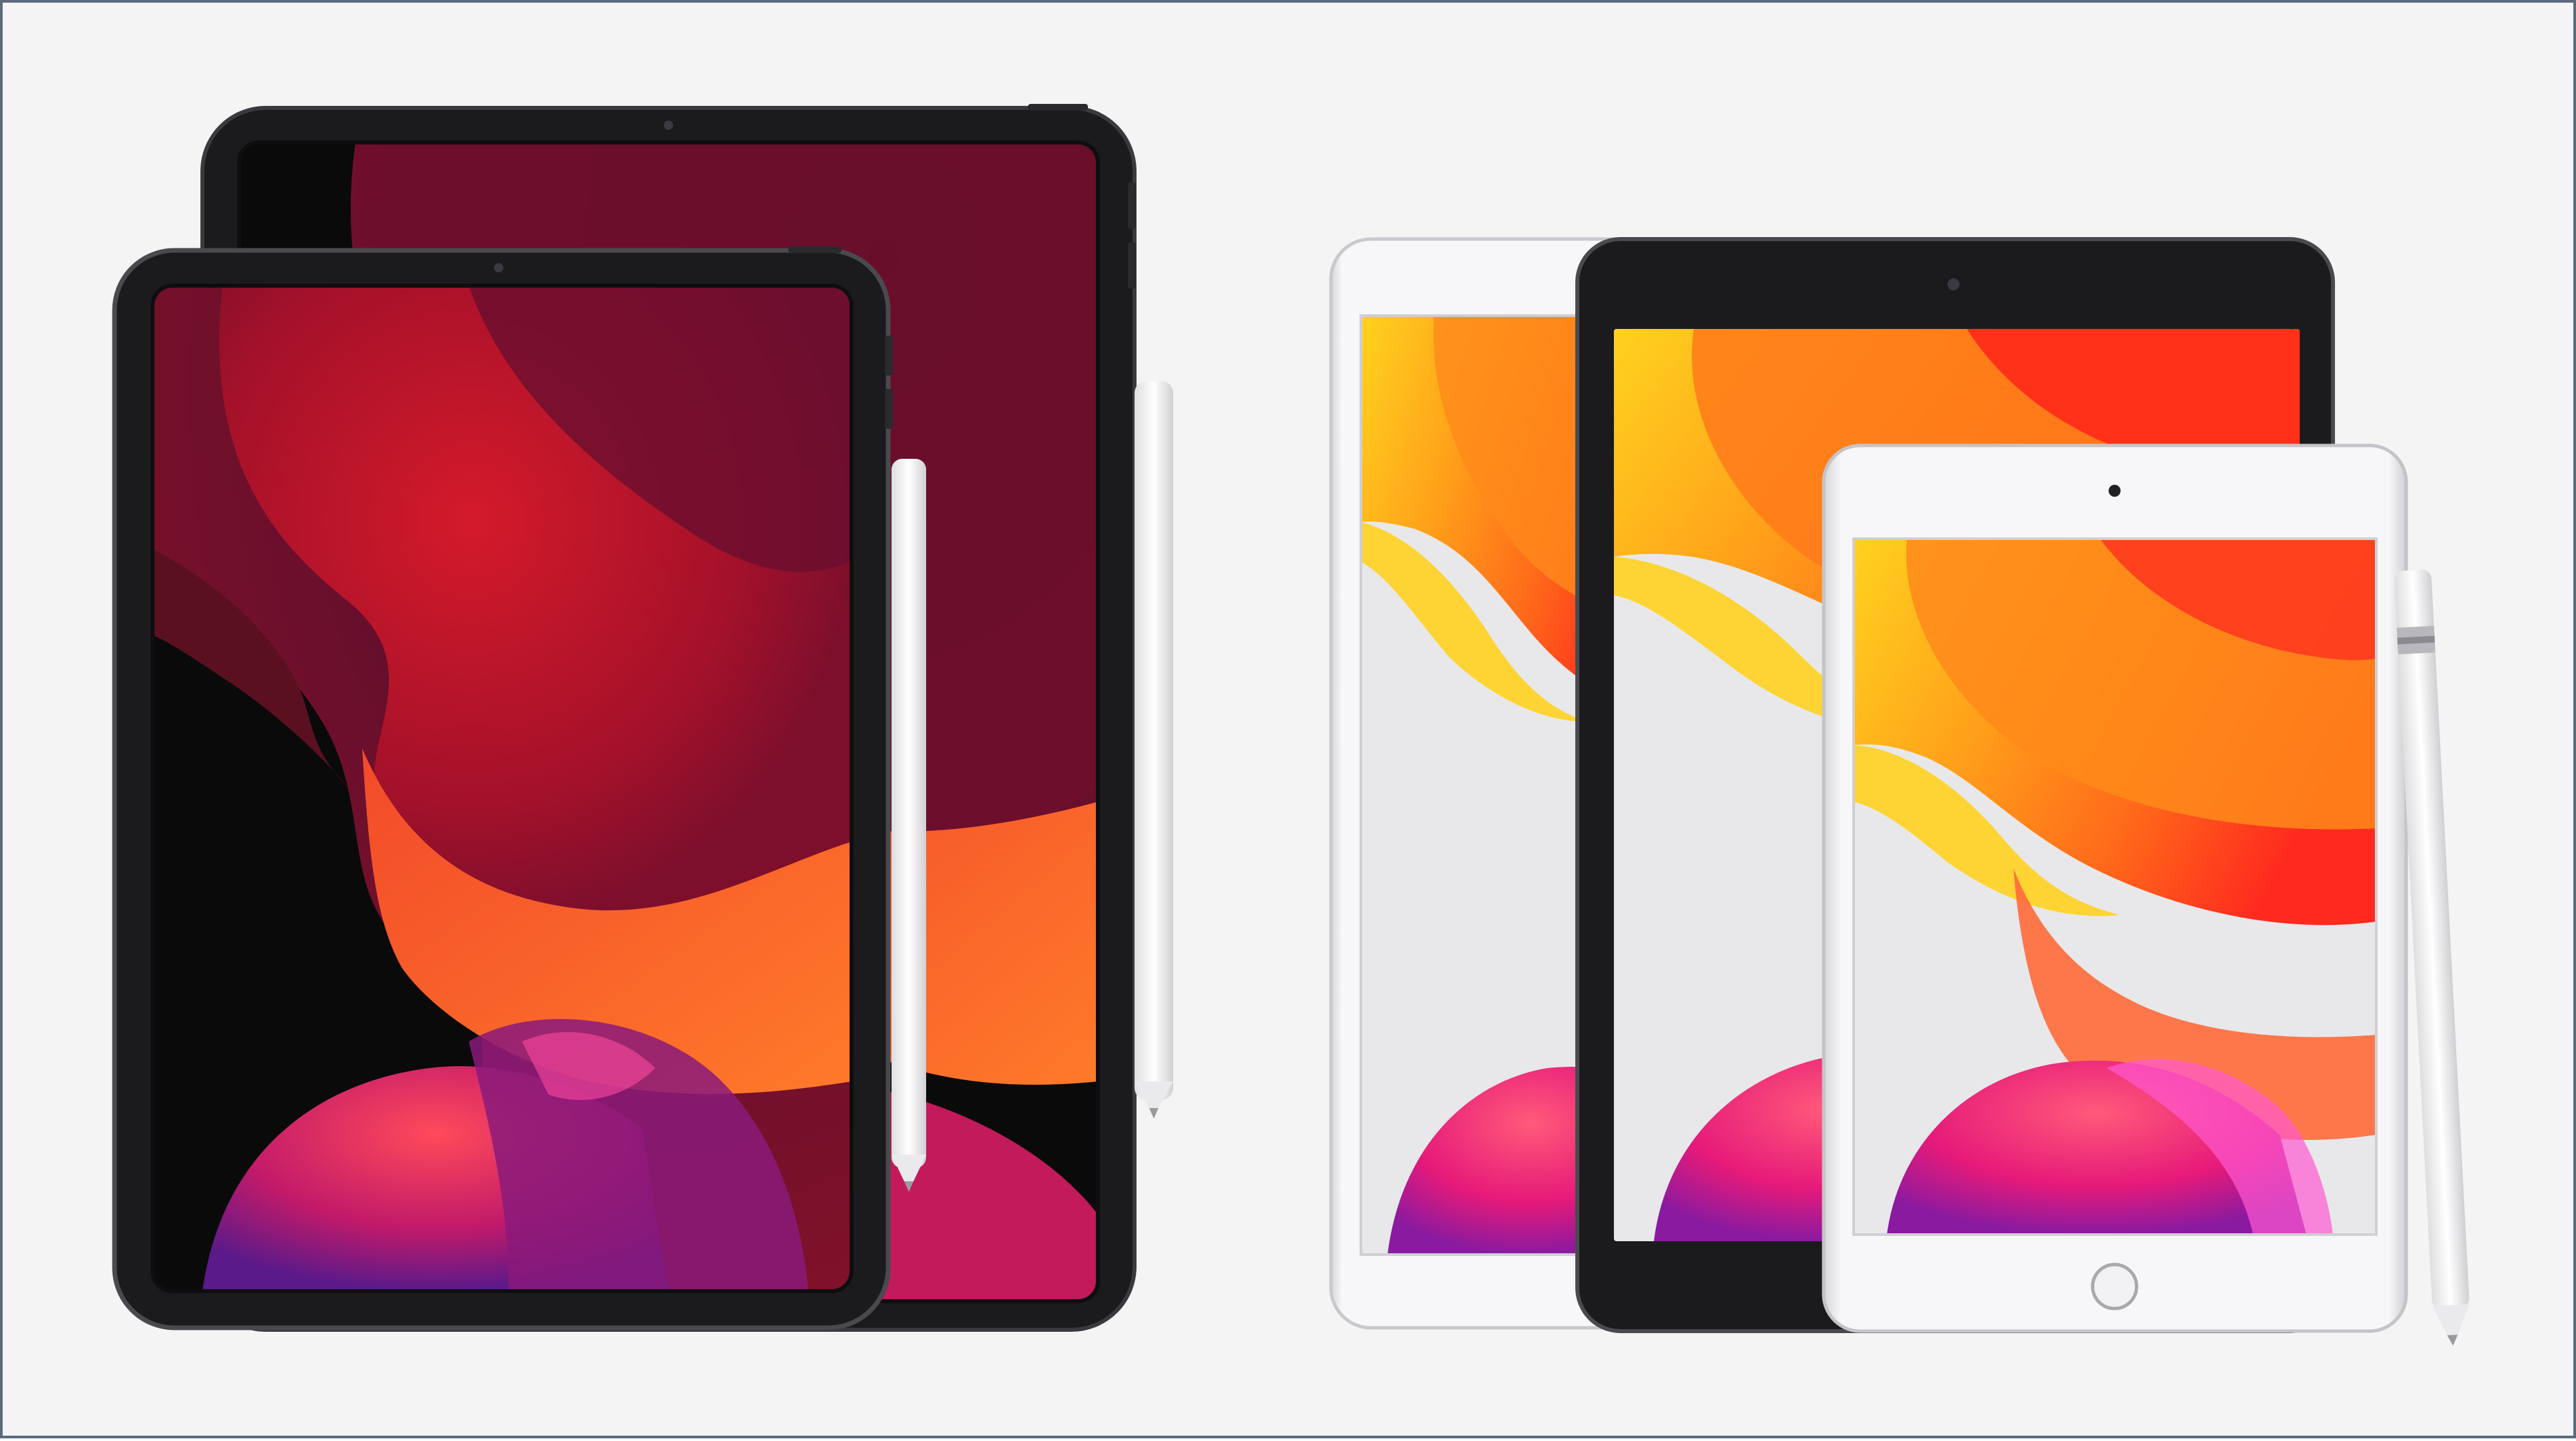  I want to click on ipad-mini-screen, so click(2115, 887).